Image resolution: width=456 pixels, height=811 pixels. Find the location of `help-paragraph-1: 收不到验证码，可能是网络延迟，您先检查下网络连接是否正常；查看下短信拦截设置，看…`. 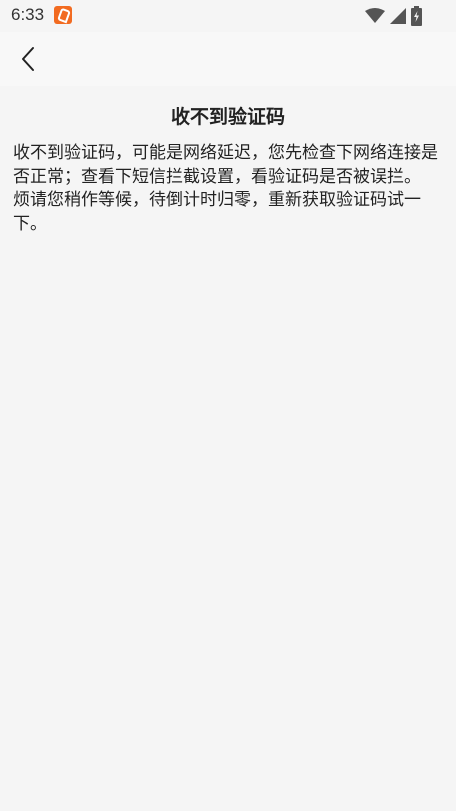

help-paragraph-1: 收不到验证码，可能是网络延迟，您先检查下网络连接是否正常；查看下短信拦截设置，看… is located at coordinates (225, 165).